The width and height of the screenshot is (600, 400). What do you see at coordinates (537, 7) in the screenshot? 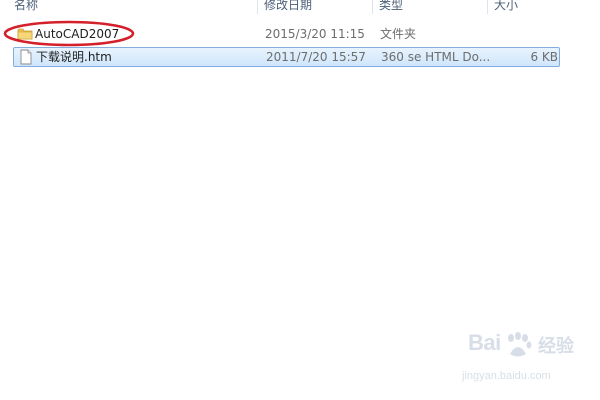
I see `column-header-size: 大小` at bounding box center [537, 7].